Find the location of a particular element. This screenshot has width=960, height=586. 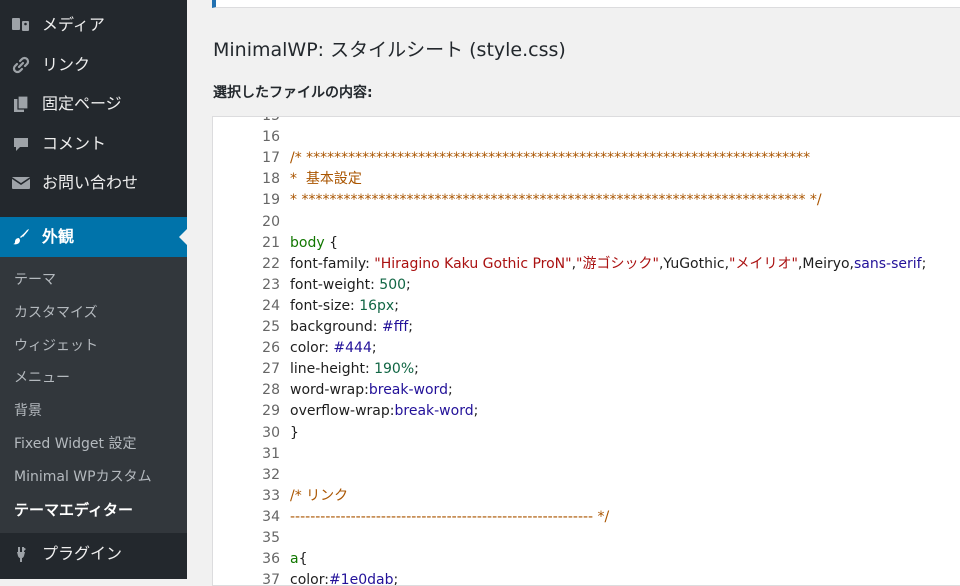

sidebar-item-appearance: 外観 is located at coordinates (93, 237).